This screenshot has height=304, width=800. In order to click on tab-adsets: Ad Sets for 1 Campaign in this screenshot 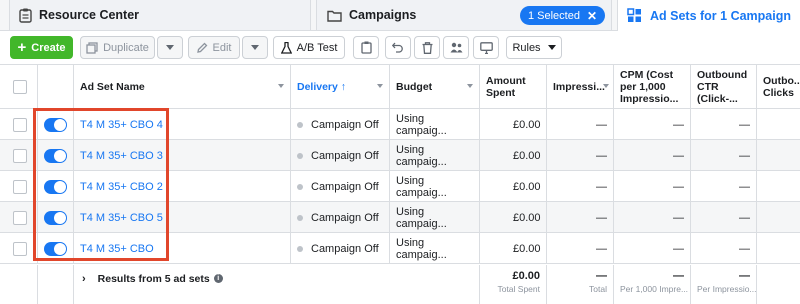, I will do `click(708, 15)`.